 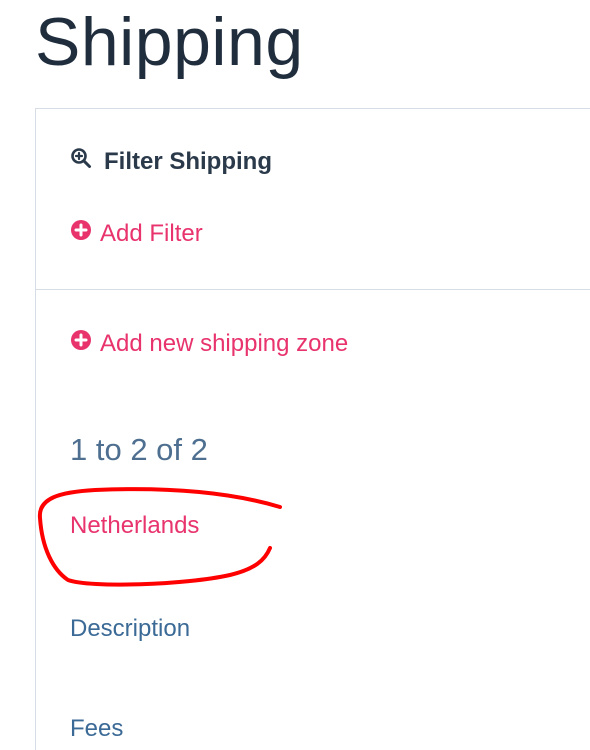 I want to click on add-shipping-zone-label: Add new shipping zone, so click(x=224, y=343).